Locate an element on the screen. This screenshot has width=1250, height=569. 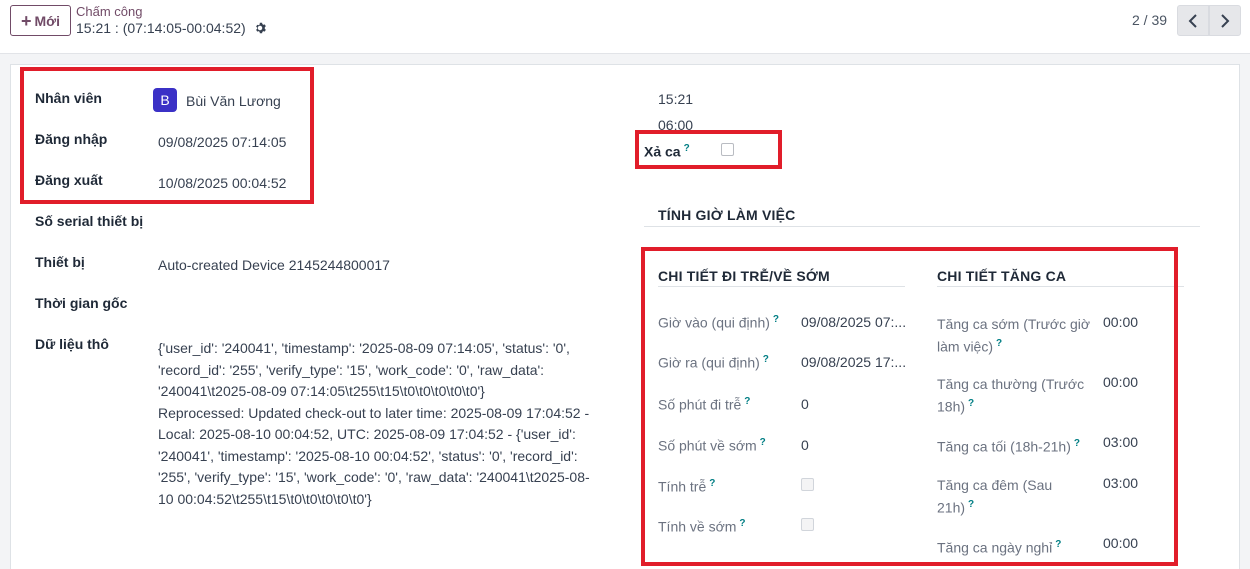
plus-icon: + is located at coordinates (26, 20).